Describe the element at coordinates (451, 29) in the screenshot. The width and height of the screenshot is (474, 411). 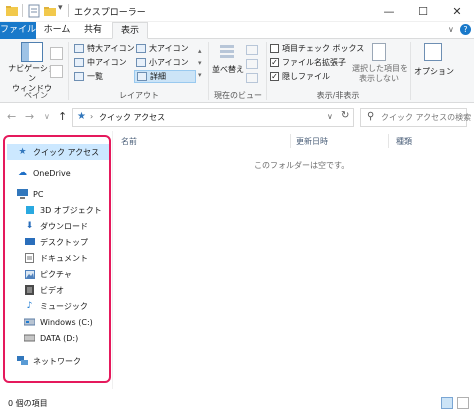
I see `collapse-ribbon-icon: ∨` at that location.